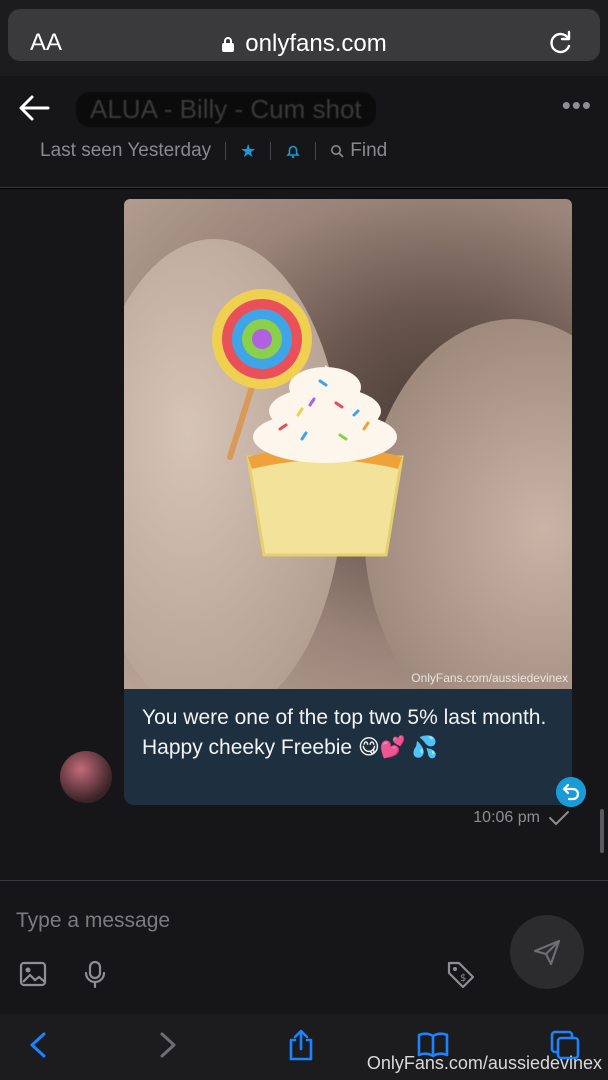 This screenshot has width=608, height=1080. Describe the element at coordinates (86, 777) in the screenshot. I see `avatar` at that location.